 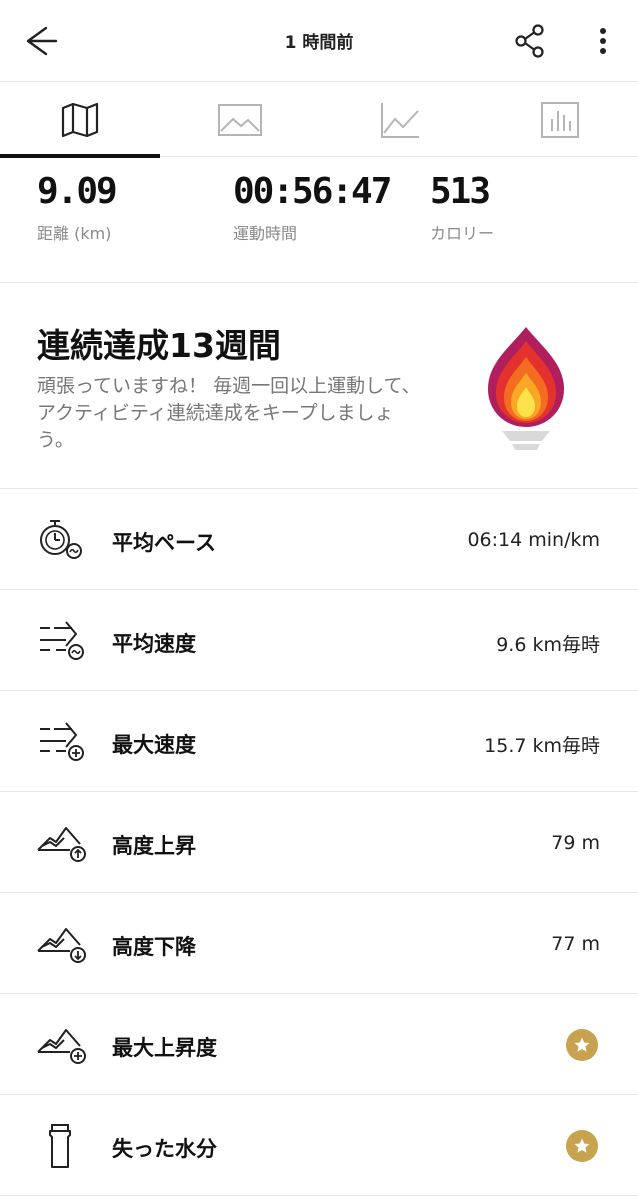 I want to click on activity-summary: 9.09 距離 (km) 00:56:47 運動時間 513 カロリー, so click(x=319, y=220).